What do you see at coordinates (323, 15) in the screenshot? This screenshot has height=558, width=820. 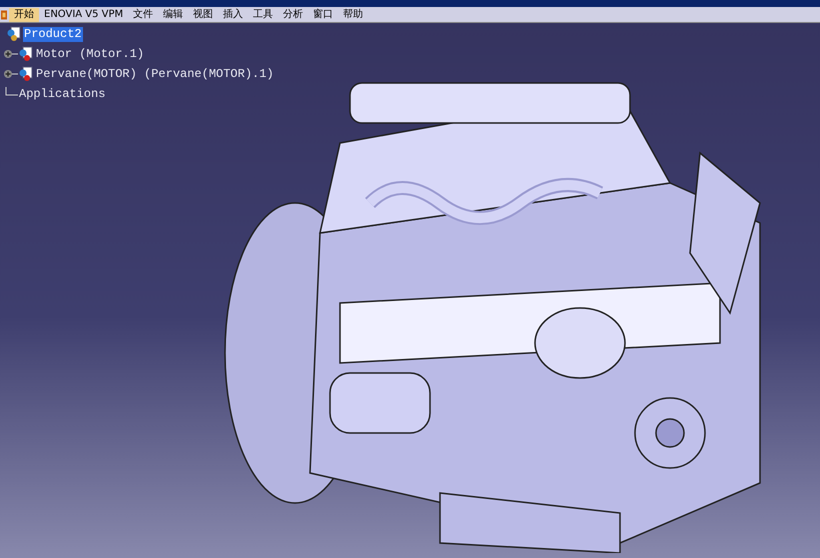 I see `menu-item: 窗口` at bounding box center [323, 15].